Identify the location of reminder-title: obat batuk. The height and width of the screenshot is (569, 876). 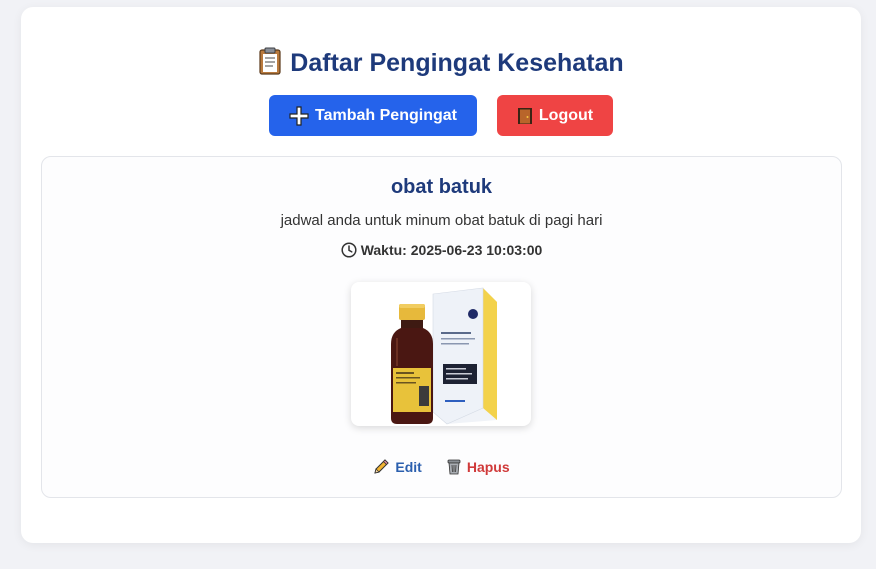
(441, 187).